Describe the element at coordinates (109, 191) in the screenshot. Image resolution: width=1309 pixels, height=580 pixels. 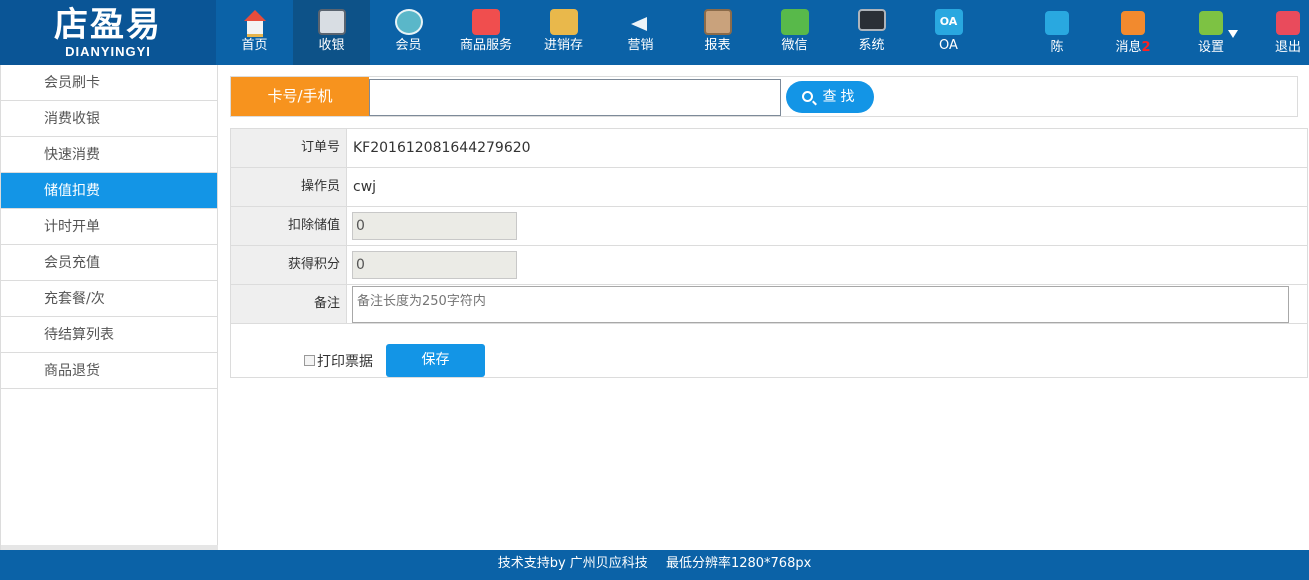
I see `sidebar-item-stored-value-deduct: 储值扣费` at that location.